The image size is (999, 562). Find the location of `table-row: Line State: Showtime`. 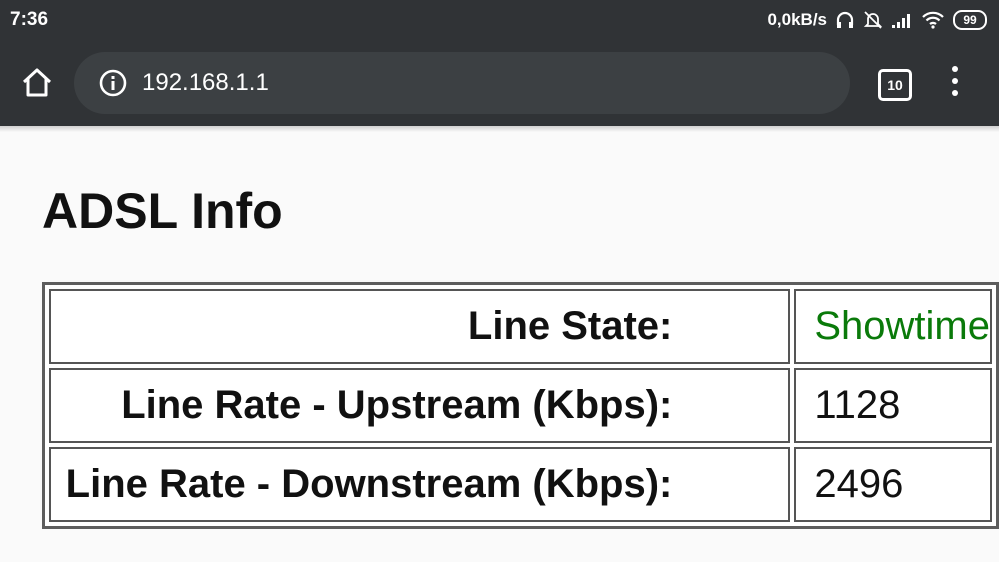

table-row: Line State: Showtime is located at coordinates (520, 326).